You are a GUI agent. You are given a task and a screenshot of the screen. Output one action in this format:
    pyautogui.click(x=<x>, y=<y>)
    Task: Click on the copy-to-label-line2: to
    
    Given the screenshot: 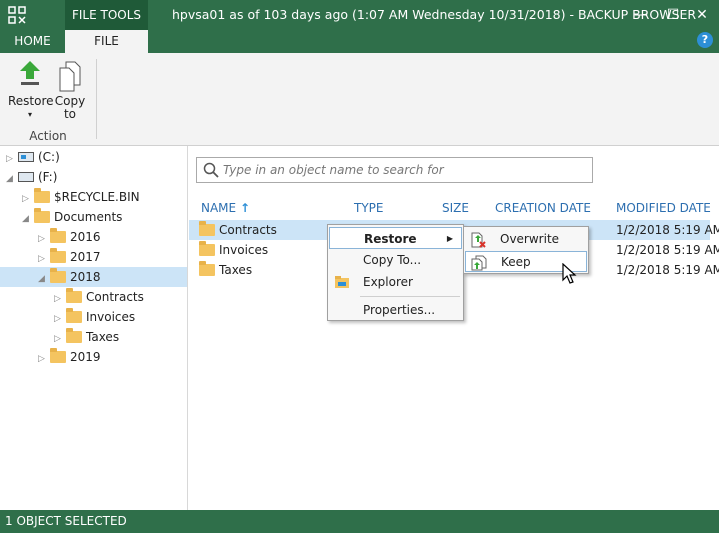 What is the action you would take?
    pyautogui.click(x=70, y=114)
    